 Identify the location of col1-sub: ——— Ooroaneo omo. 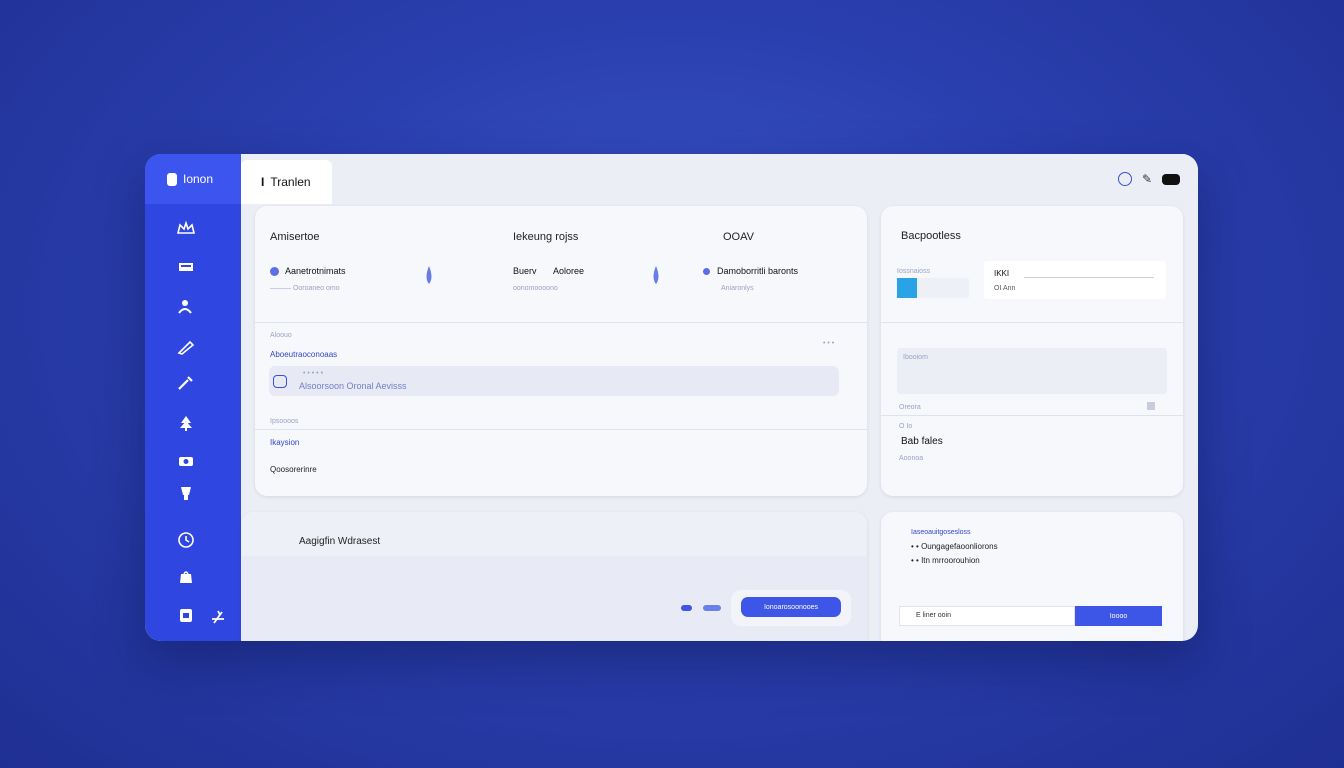
(305, 288).